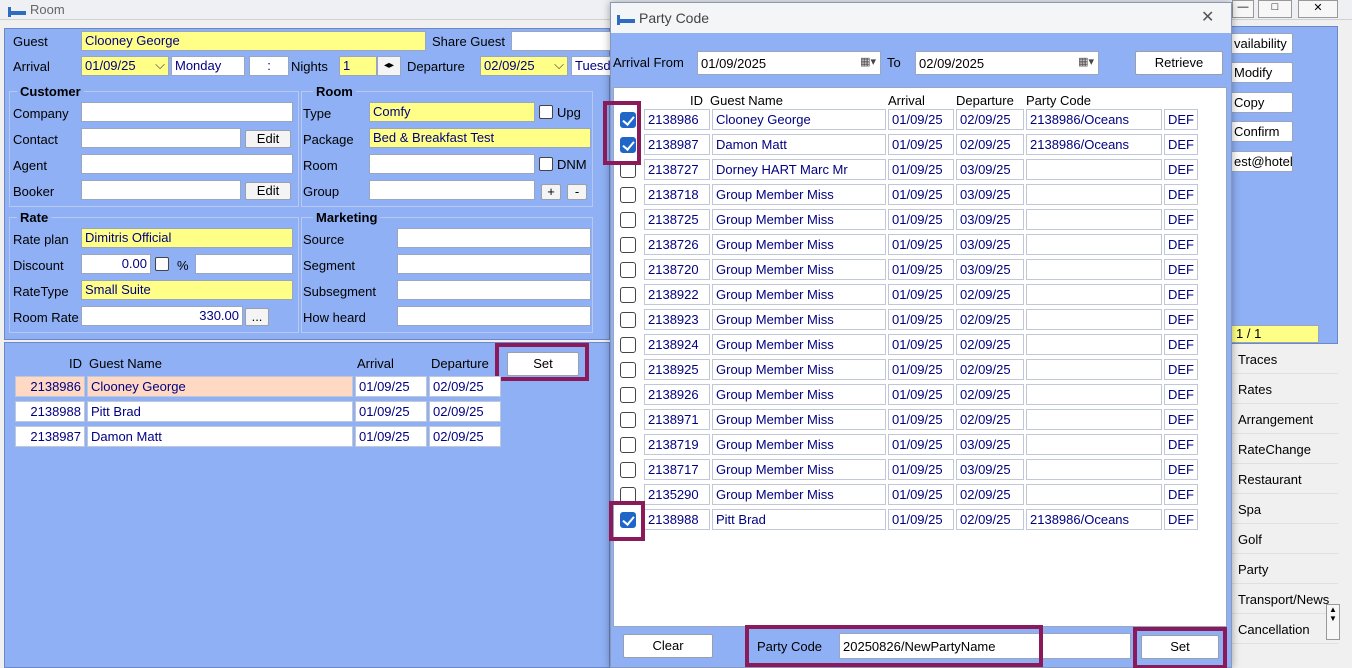  What do you see at coordinates (546, 164) in the screenshot?
I see `dnm-checkbox` at bounding box center [546, 164].